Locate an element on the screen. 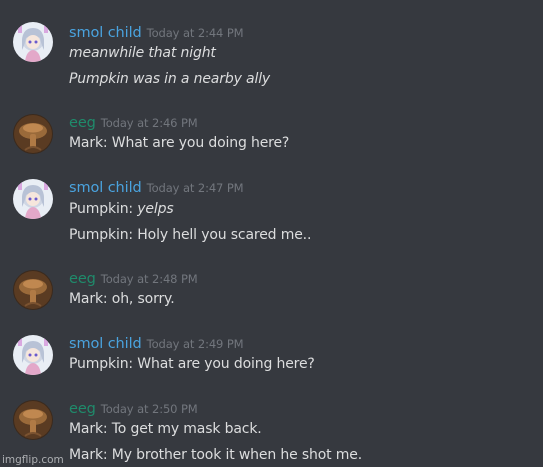 This screenshot has width=543, height=467. timestamp: Today at 2:44 PM is located at coordinates (195, 33).